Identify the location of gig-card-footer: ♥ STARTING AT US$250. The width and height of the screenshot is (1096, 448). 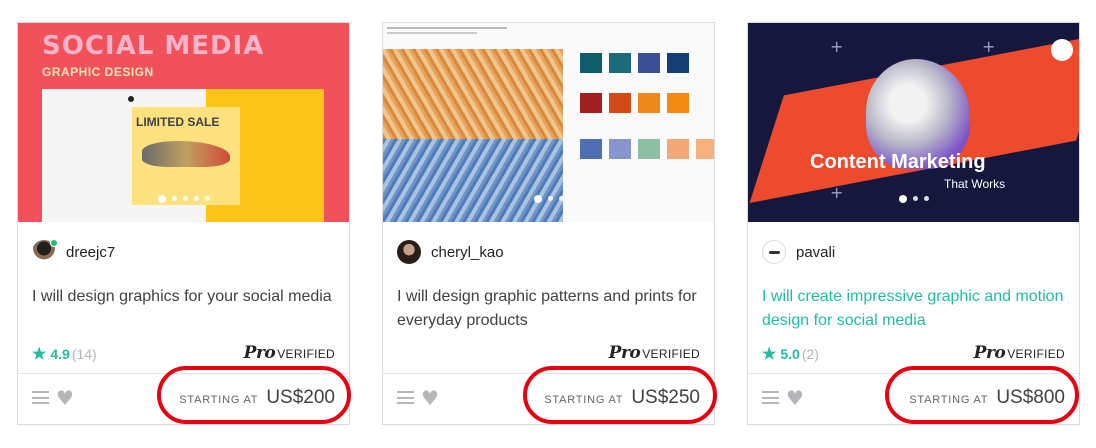
(550, 395).